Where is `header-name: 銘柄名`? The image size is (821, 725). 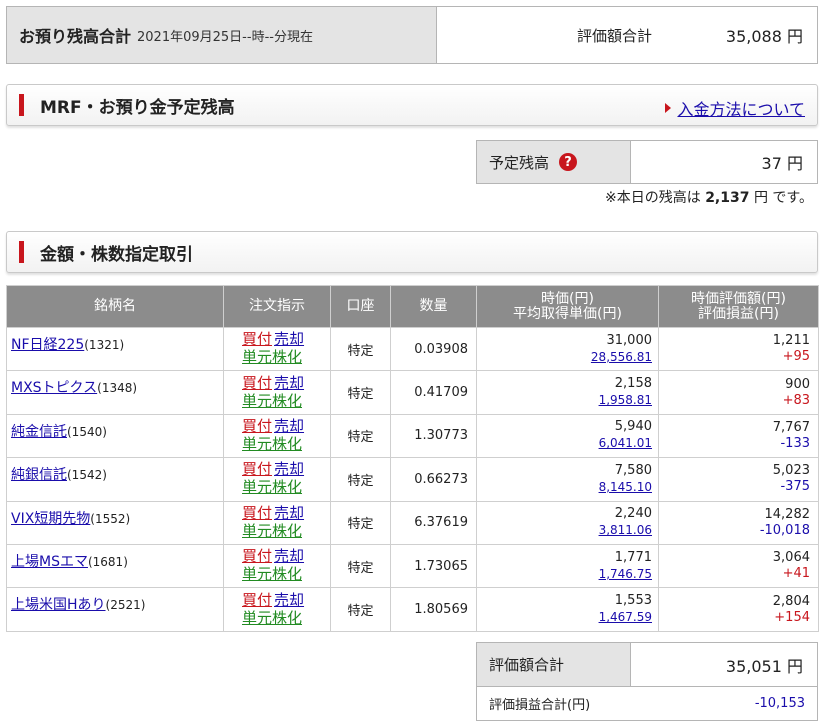 header-name: 銘柄名 is located at coordinates (115, 306).